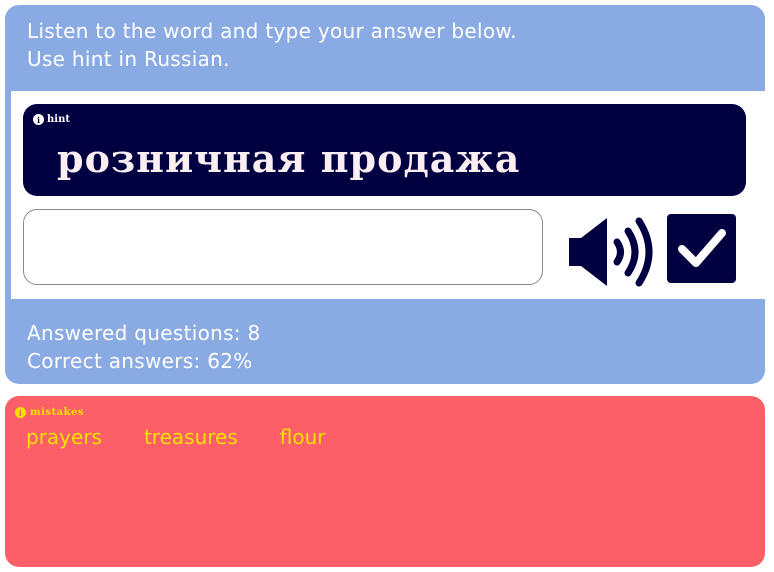 This screenshot has width=774, height=572. Describe the element at coordinates (302, 437) in the screenshot. I see `mistake-item: flour` at that location.